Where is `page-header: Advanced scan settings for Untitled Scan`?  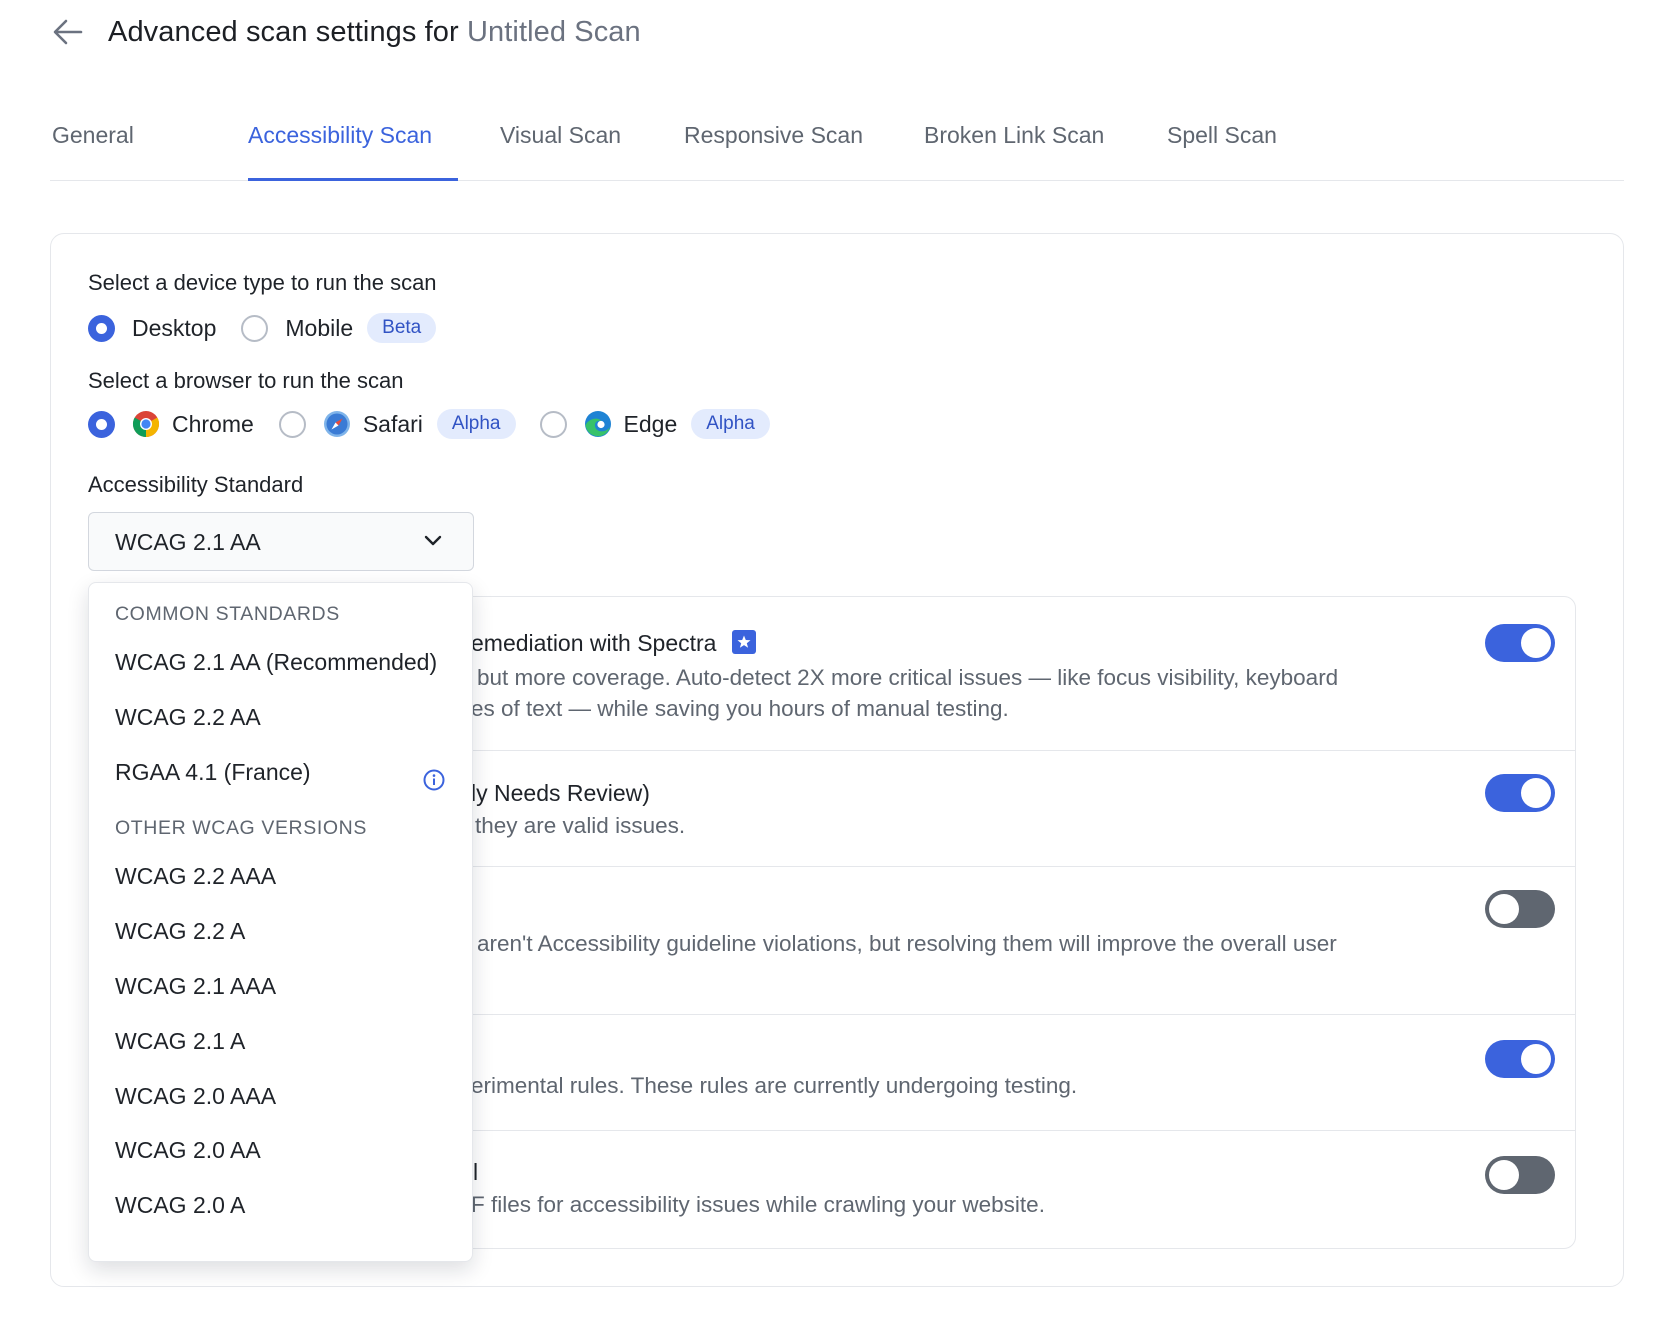 page-header: Advanced scan settings for Untitled Scan is located at coordinates (345, 32).